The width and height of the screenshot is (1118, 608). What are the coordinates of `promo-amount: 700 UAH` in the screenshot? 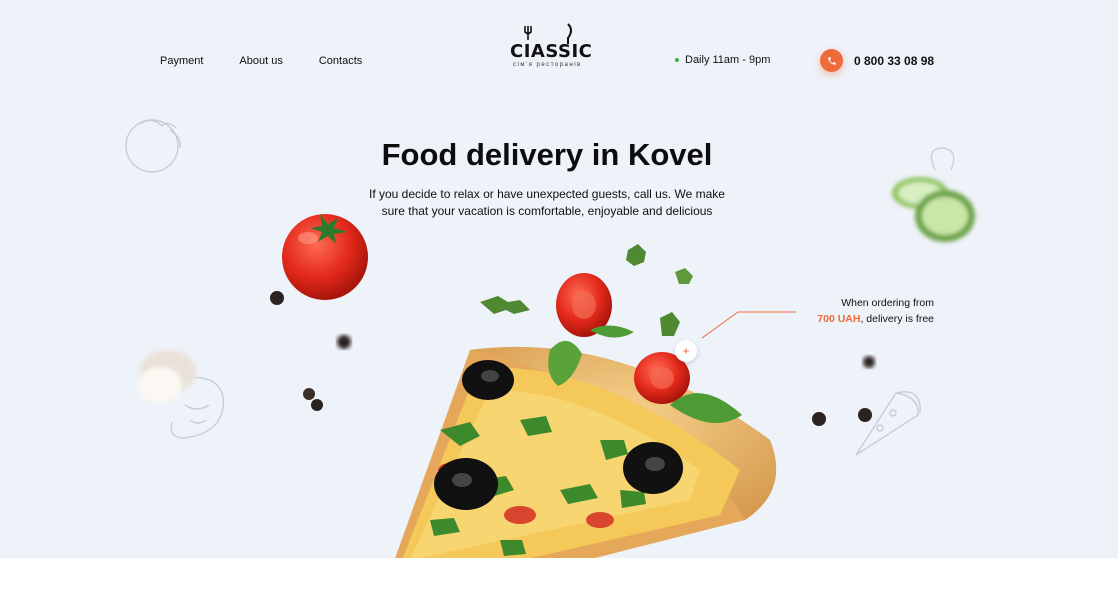 It's located at (839, 319).